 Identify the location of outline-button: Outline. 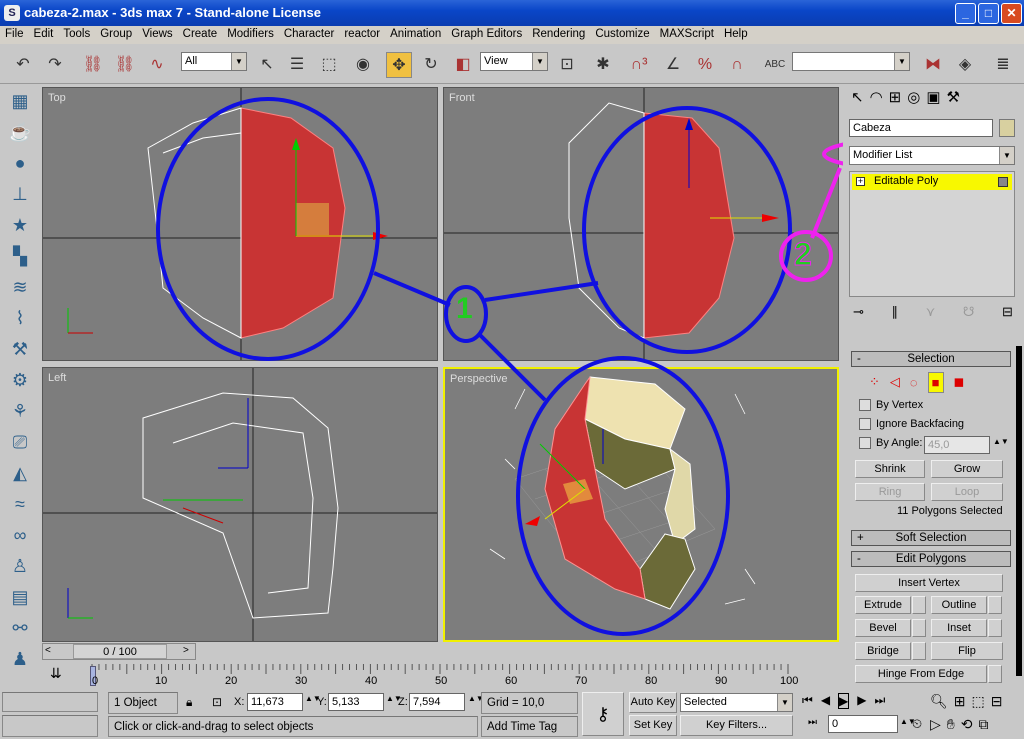
(959, 605).